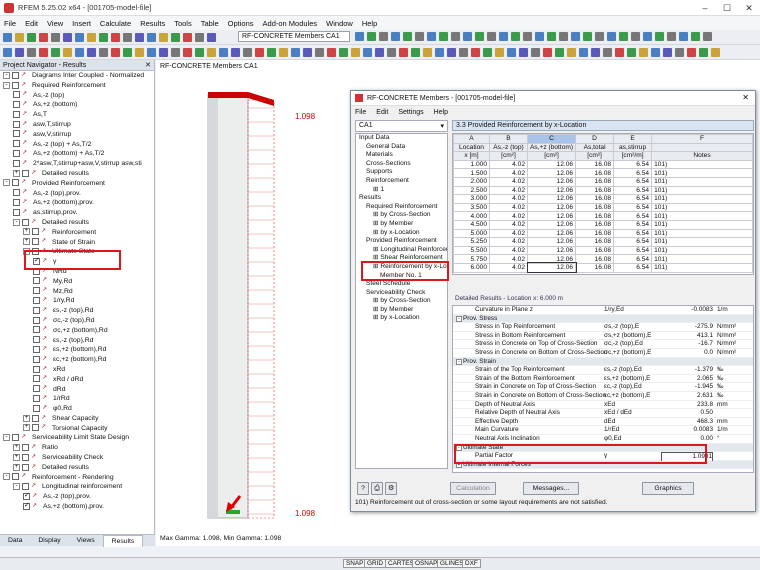 The height and width of the screenshot is (570, 760). What do you see at coordinates (10, 23) in the screenshot?
I see `menu-file: File` at bounding box center [10, 23].